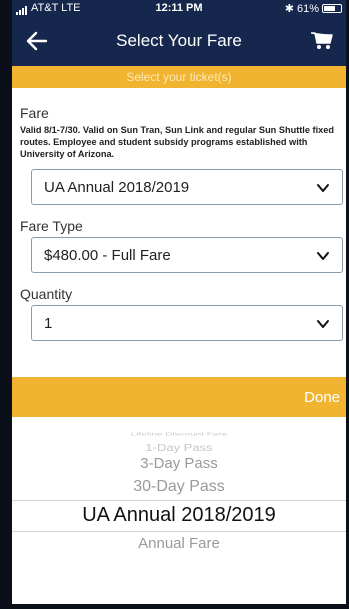 The image size is (349, 609). Describe the element at coordinates (179, 543) in the screenshot. I see `picker-option: Annual Fare` at that location.